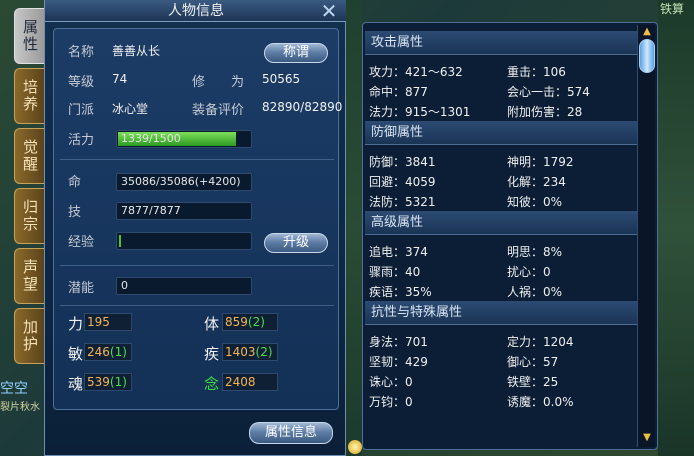 Image resolution: width=694 pixels, height=456 pixels. I want to click on tab-awaken: 觉醒, so click(29, 156).